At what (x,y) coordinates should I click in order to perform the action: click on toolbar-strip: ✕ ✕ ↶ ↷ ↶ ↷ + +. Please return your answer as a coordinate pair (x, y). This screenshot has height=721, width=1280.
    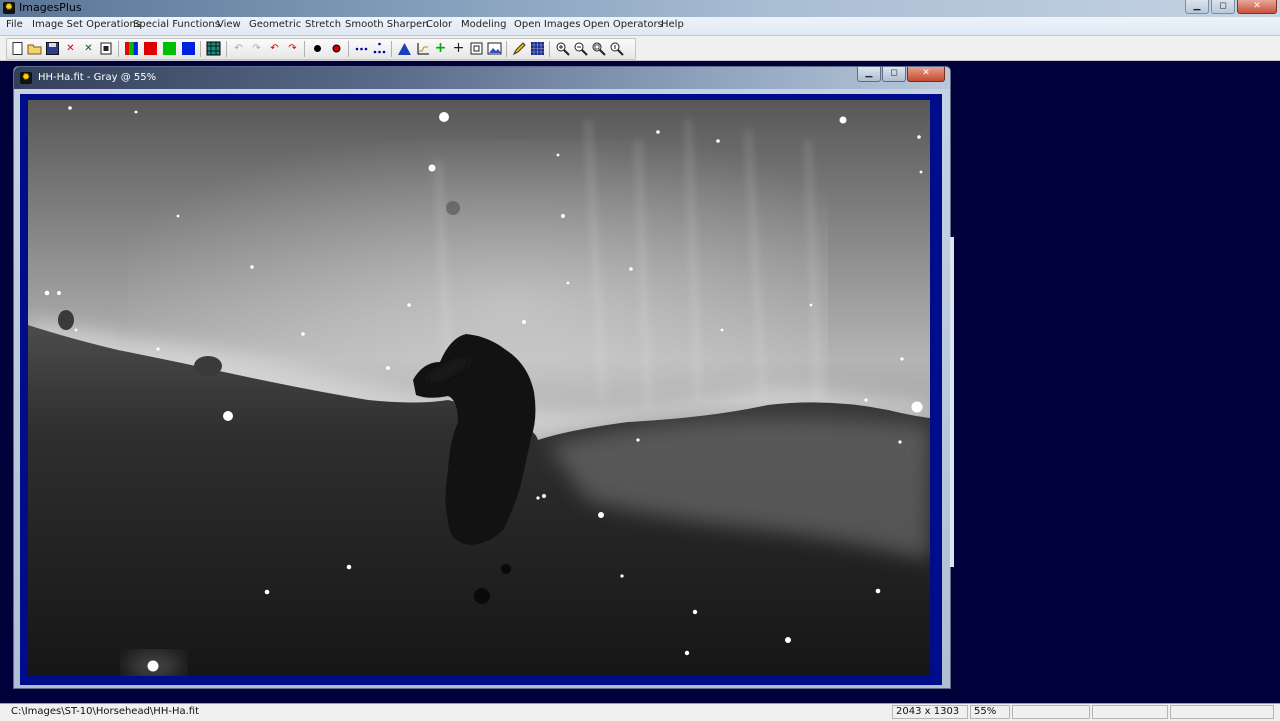
    Looking at the image, I should click on (321, 49).